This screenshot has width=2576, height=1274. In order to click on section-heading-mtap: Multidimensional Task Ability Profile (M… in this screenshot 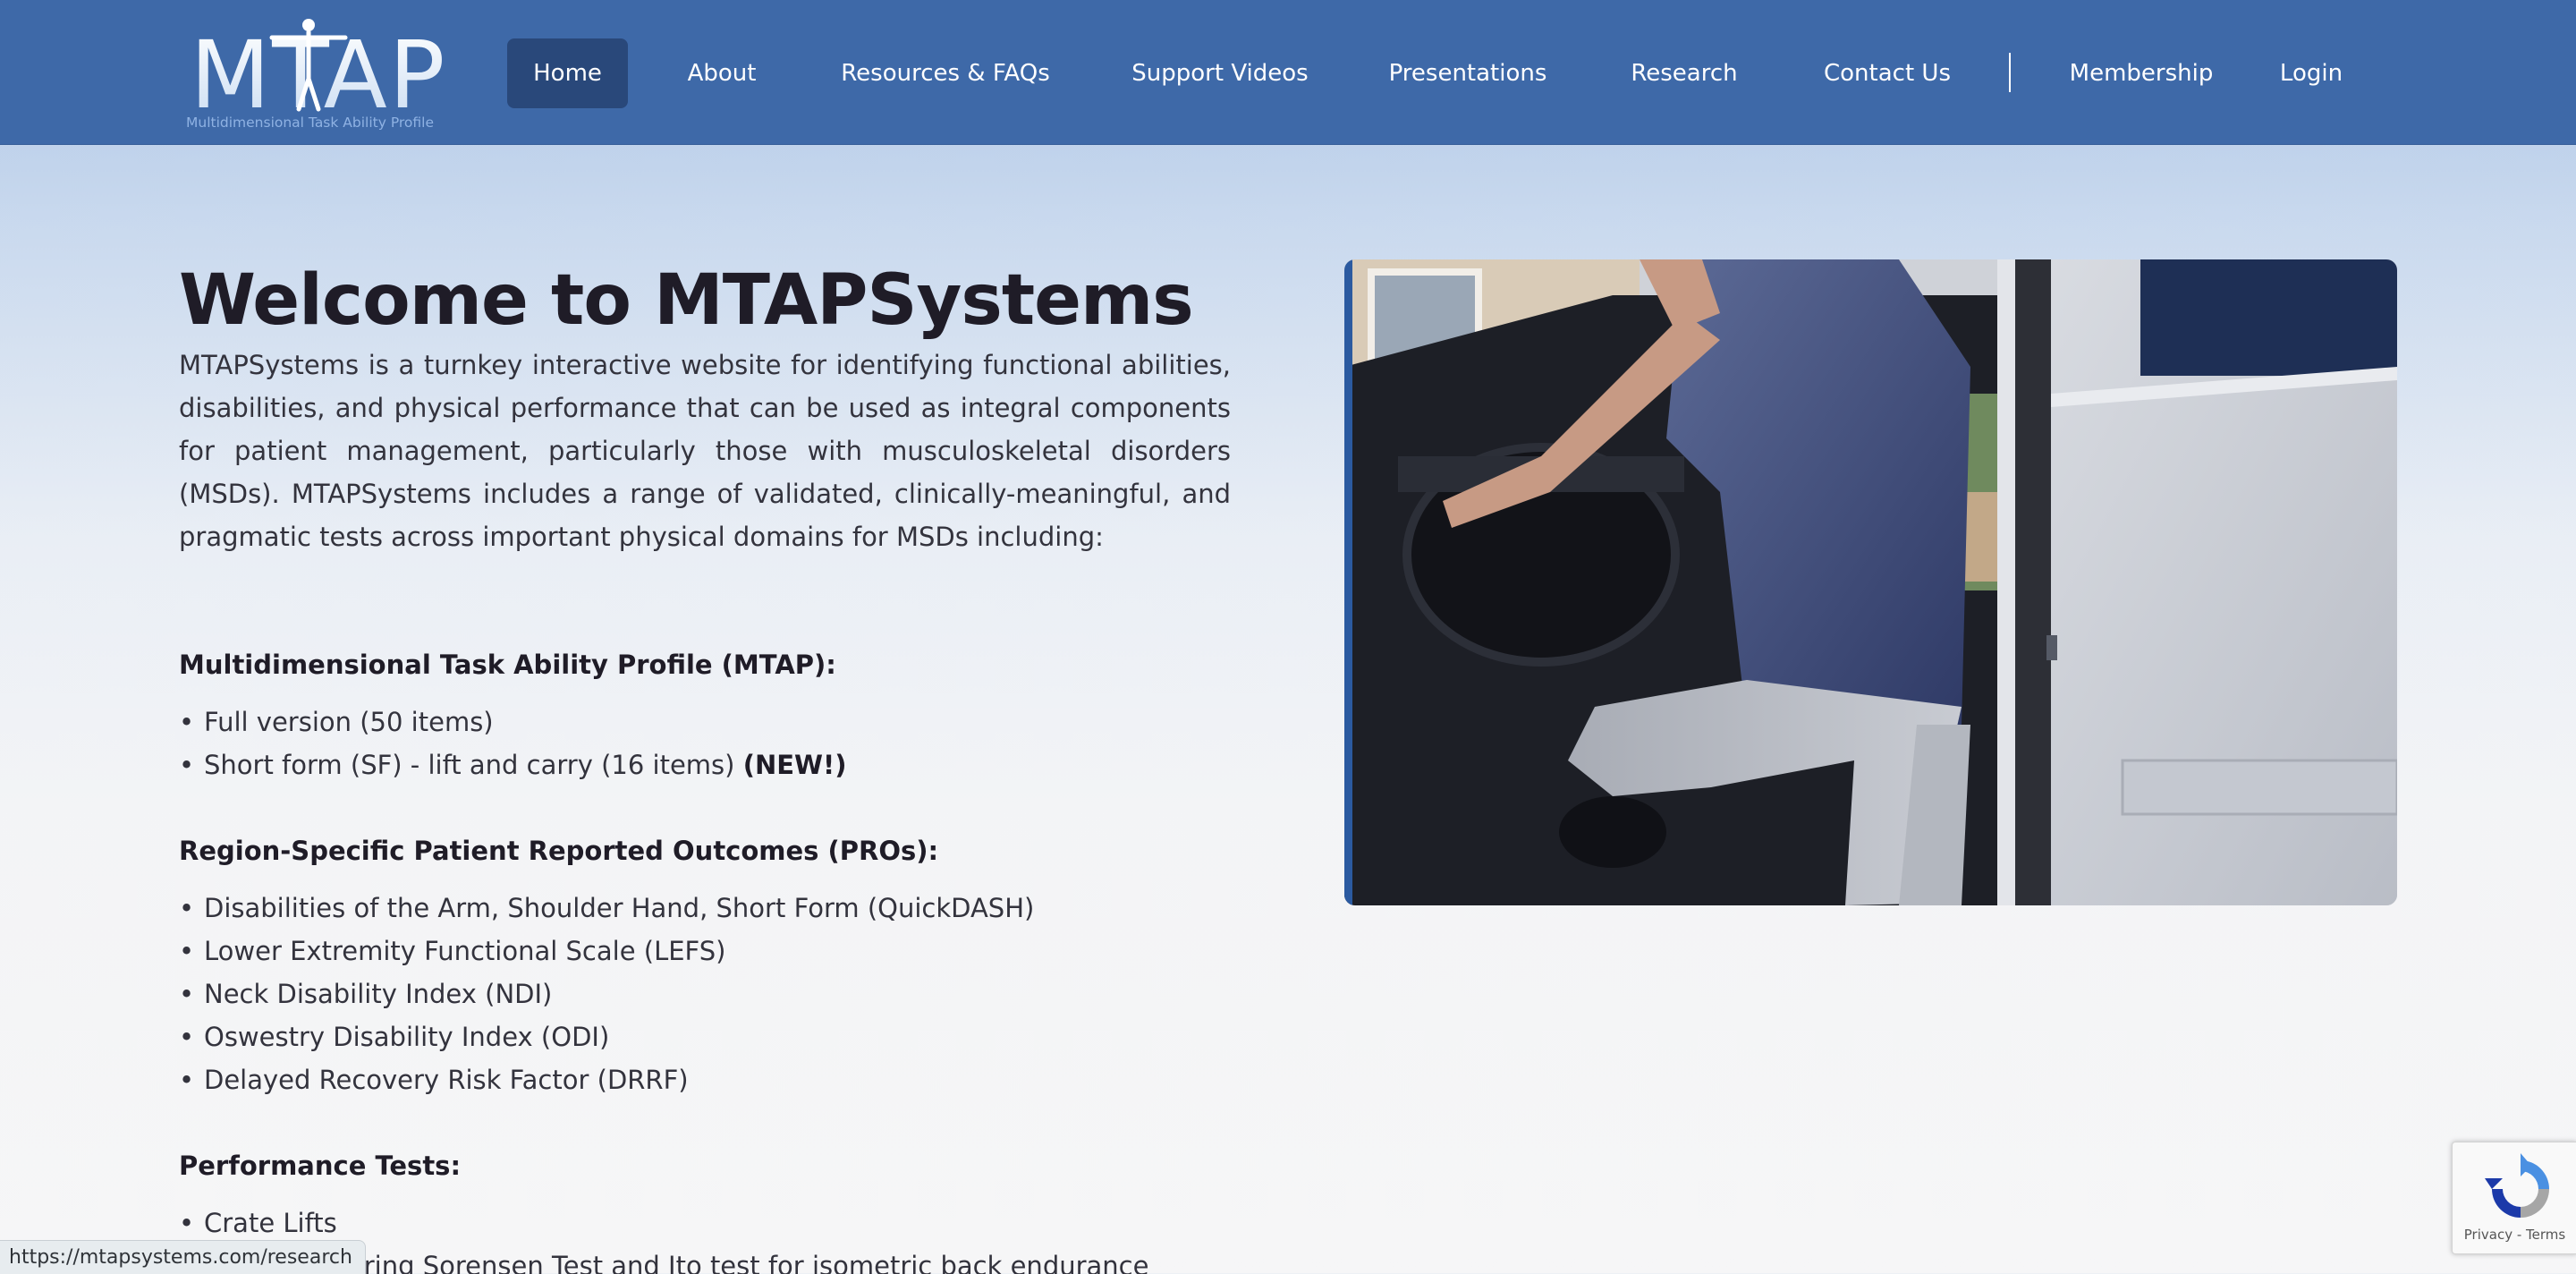, I will do `click(507, 665)`.